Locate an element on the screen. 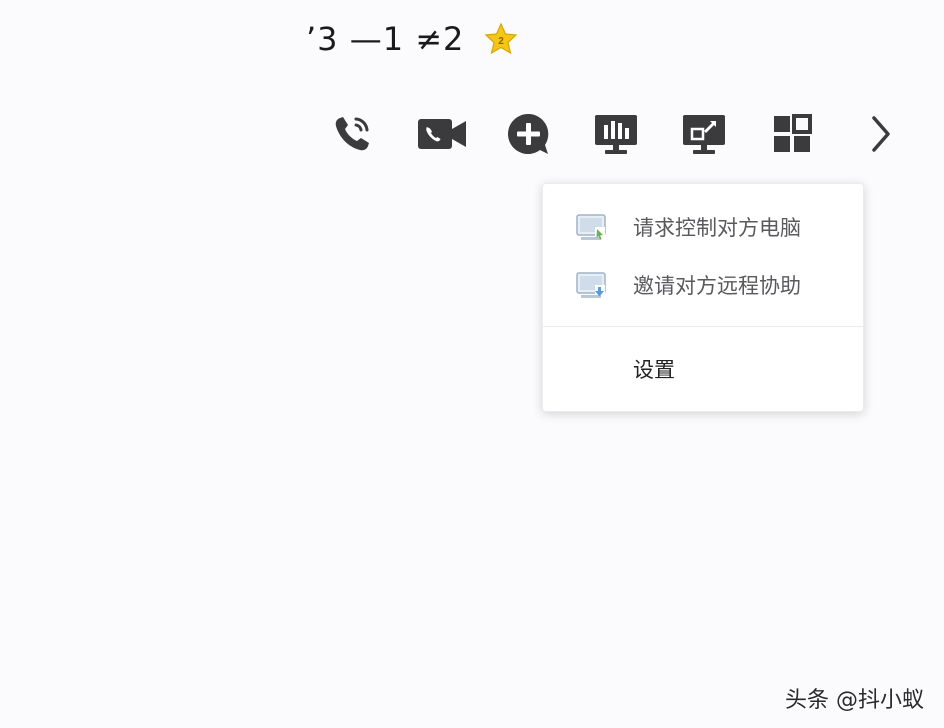 This screenshot has height=728, width=944. menu-item-label: 邀请对方远程协助 is located at coordinates (717, 286).